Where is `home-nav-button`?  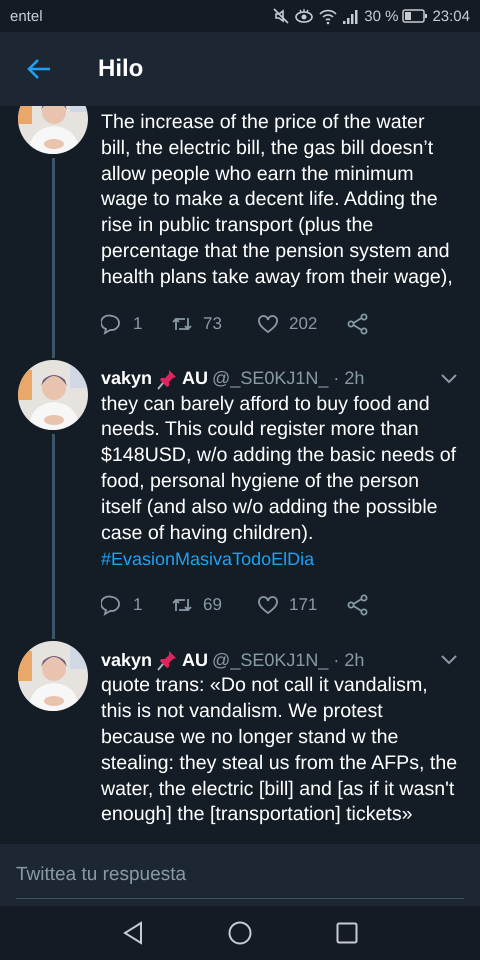 home-nav-button is located at coordinates (240, 933).